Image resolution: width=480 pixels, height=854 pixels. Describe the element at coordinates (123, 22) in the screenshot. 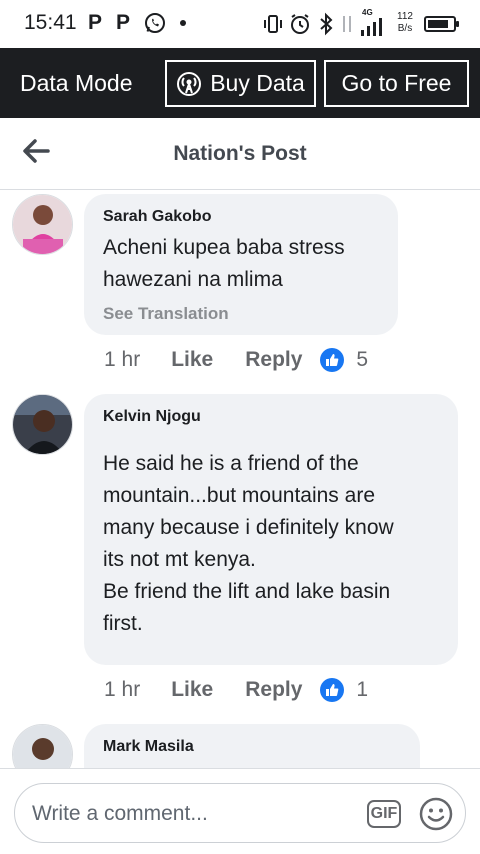

I see `notification-p-icon-2: P` at that location.